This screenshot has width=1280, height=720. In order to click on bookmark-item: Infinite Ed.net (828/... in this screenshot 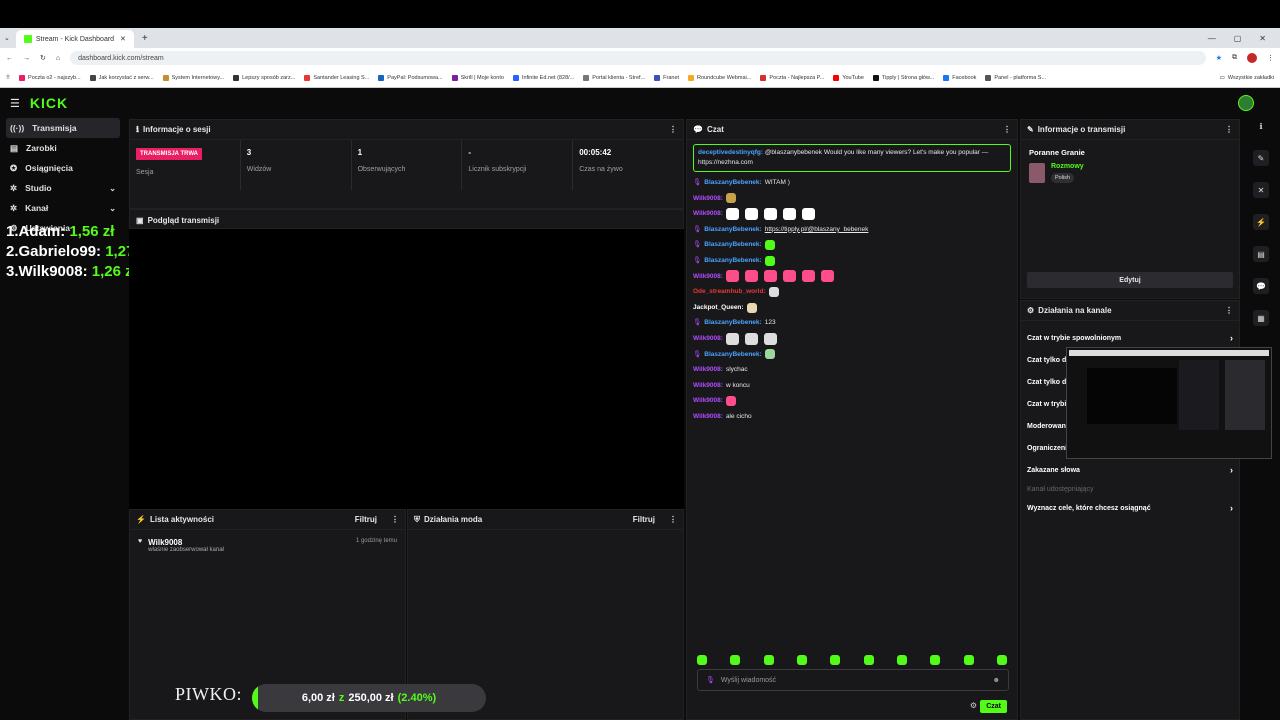, I will do `click(543, 77)`.